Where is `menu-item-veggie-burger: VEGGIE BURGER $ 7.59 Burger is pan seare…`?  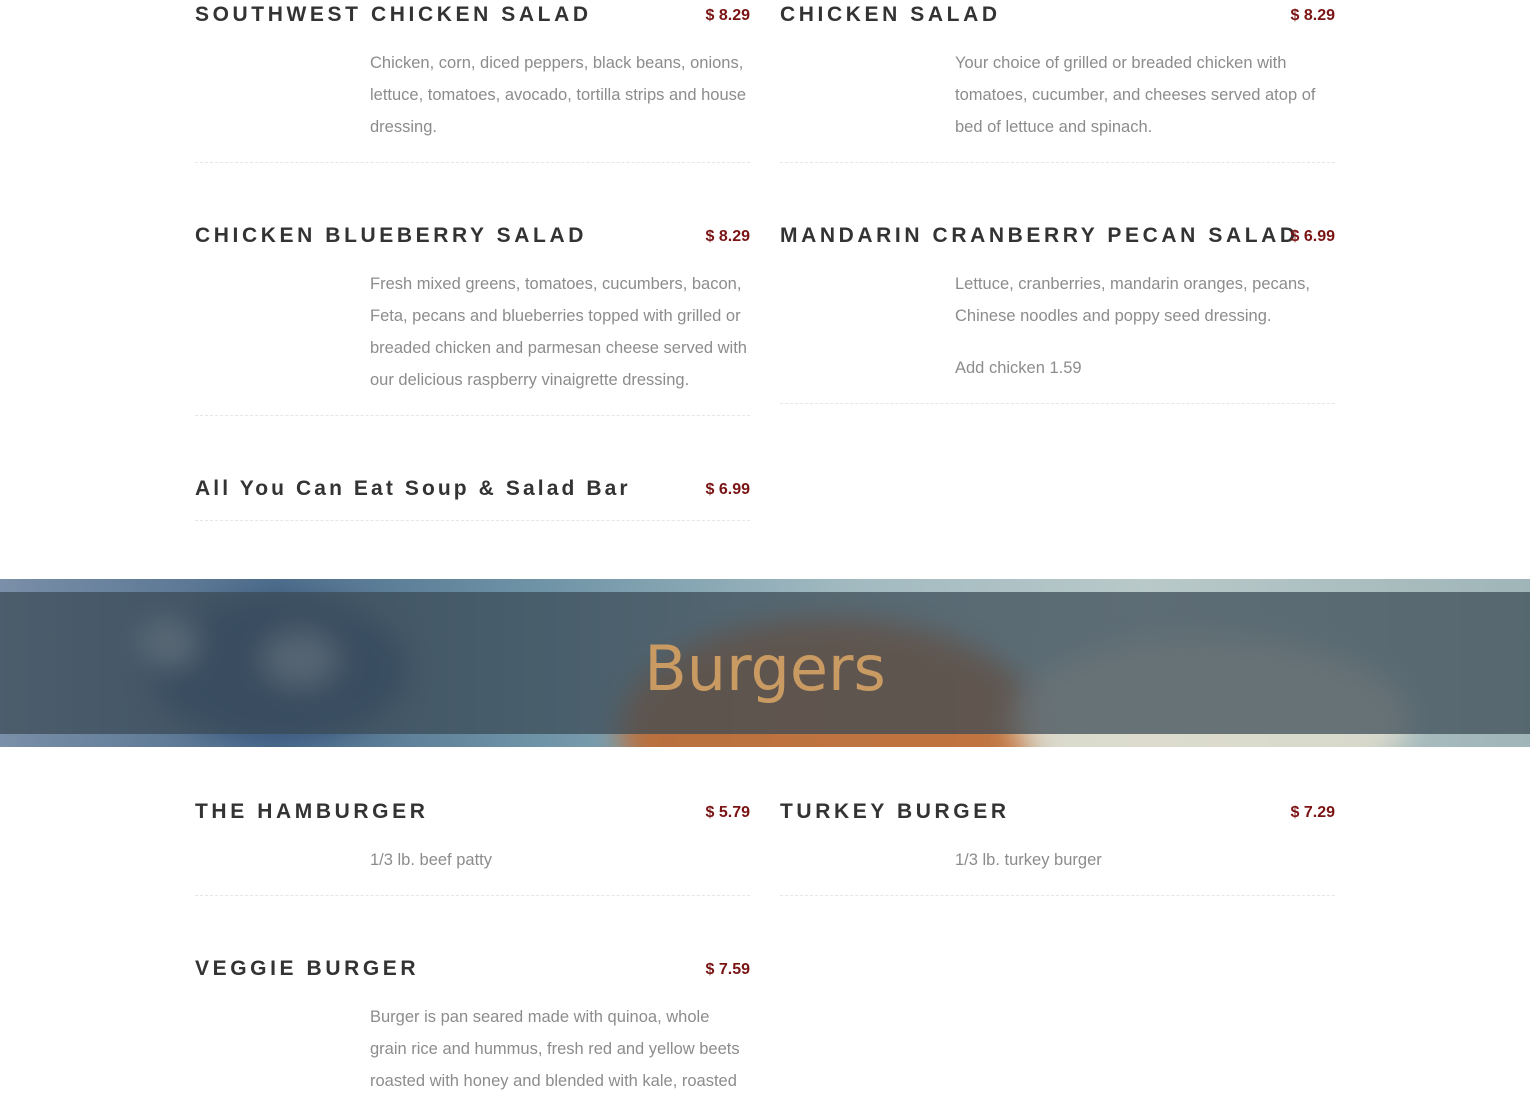 menu-item-veggie-burger: VEGGIE BURGER $ 7.59 Burger is pan seare… is located at coordinates (472, 1025).